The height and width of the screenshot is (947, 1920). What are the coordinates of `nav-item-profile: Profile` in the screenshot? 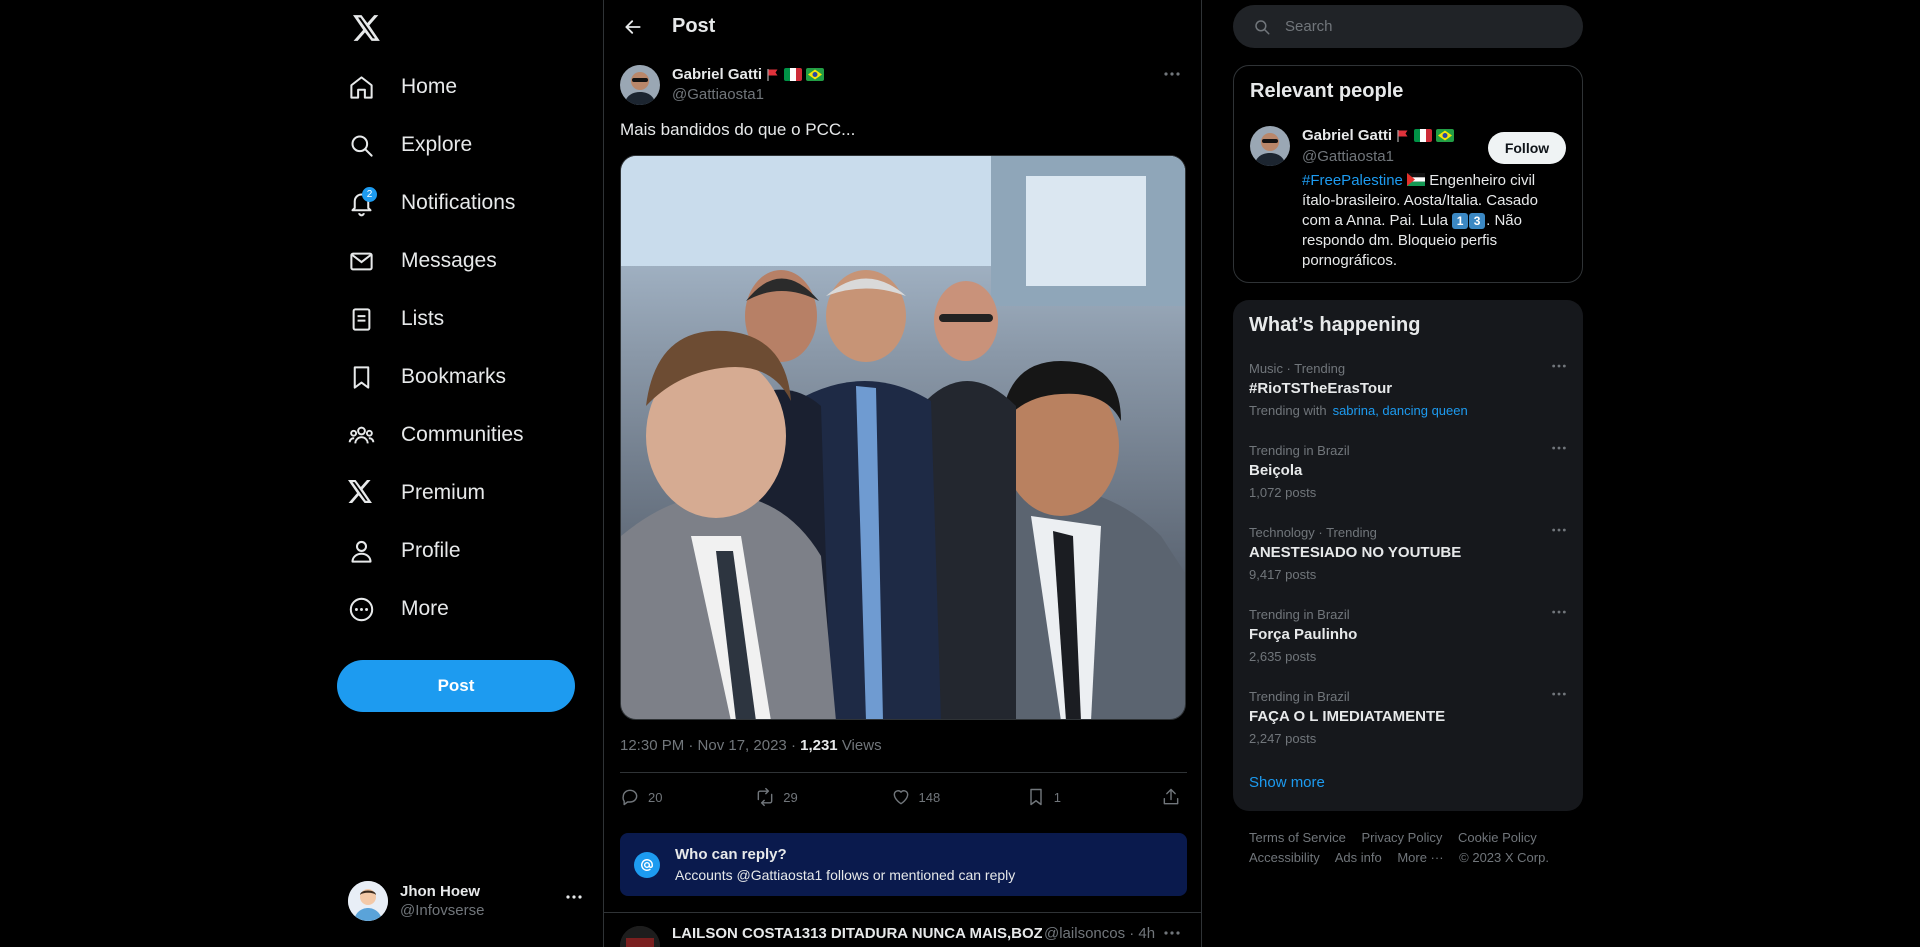 It's located at (427, 551).